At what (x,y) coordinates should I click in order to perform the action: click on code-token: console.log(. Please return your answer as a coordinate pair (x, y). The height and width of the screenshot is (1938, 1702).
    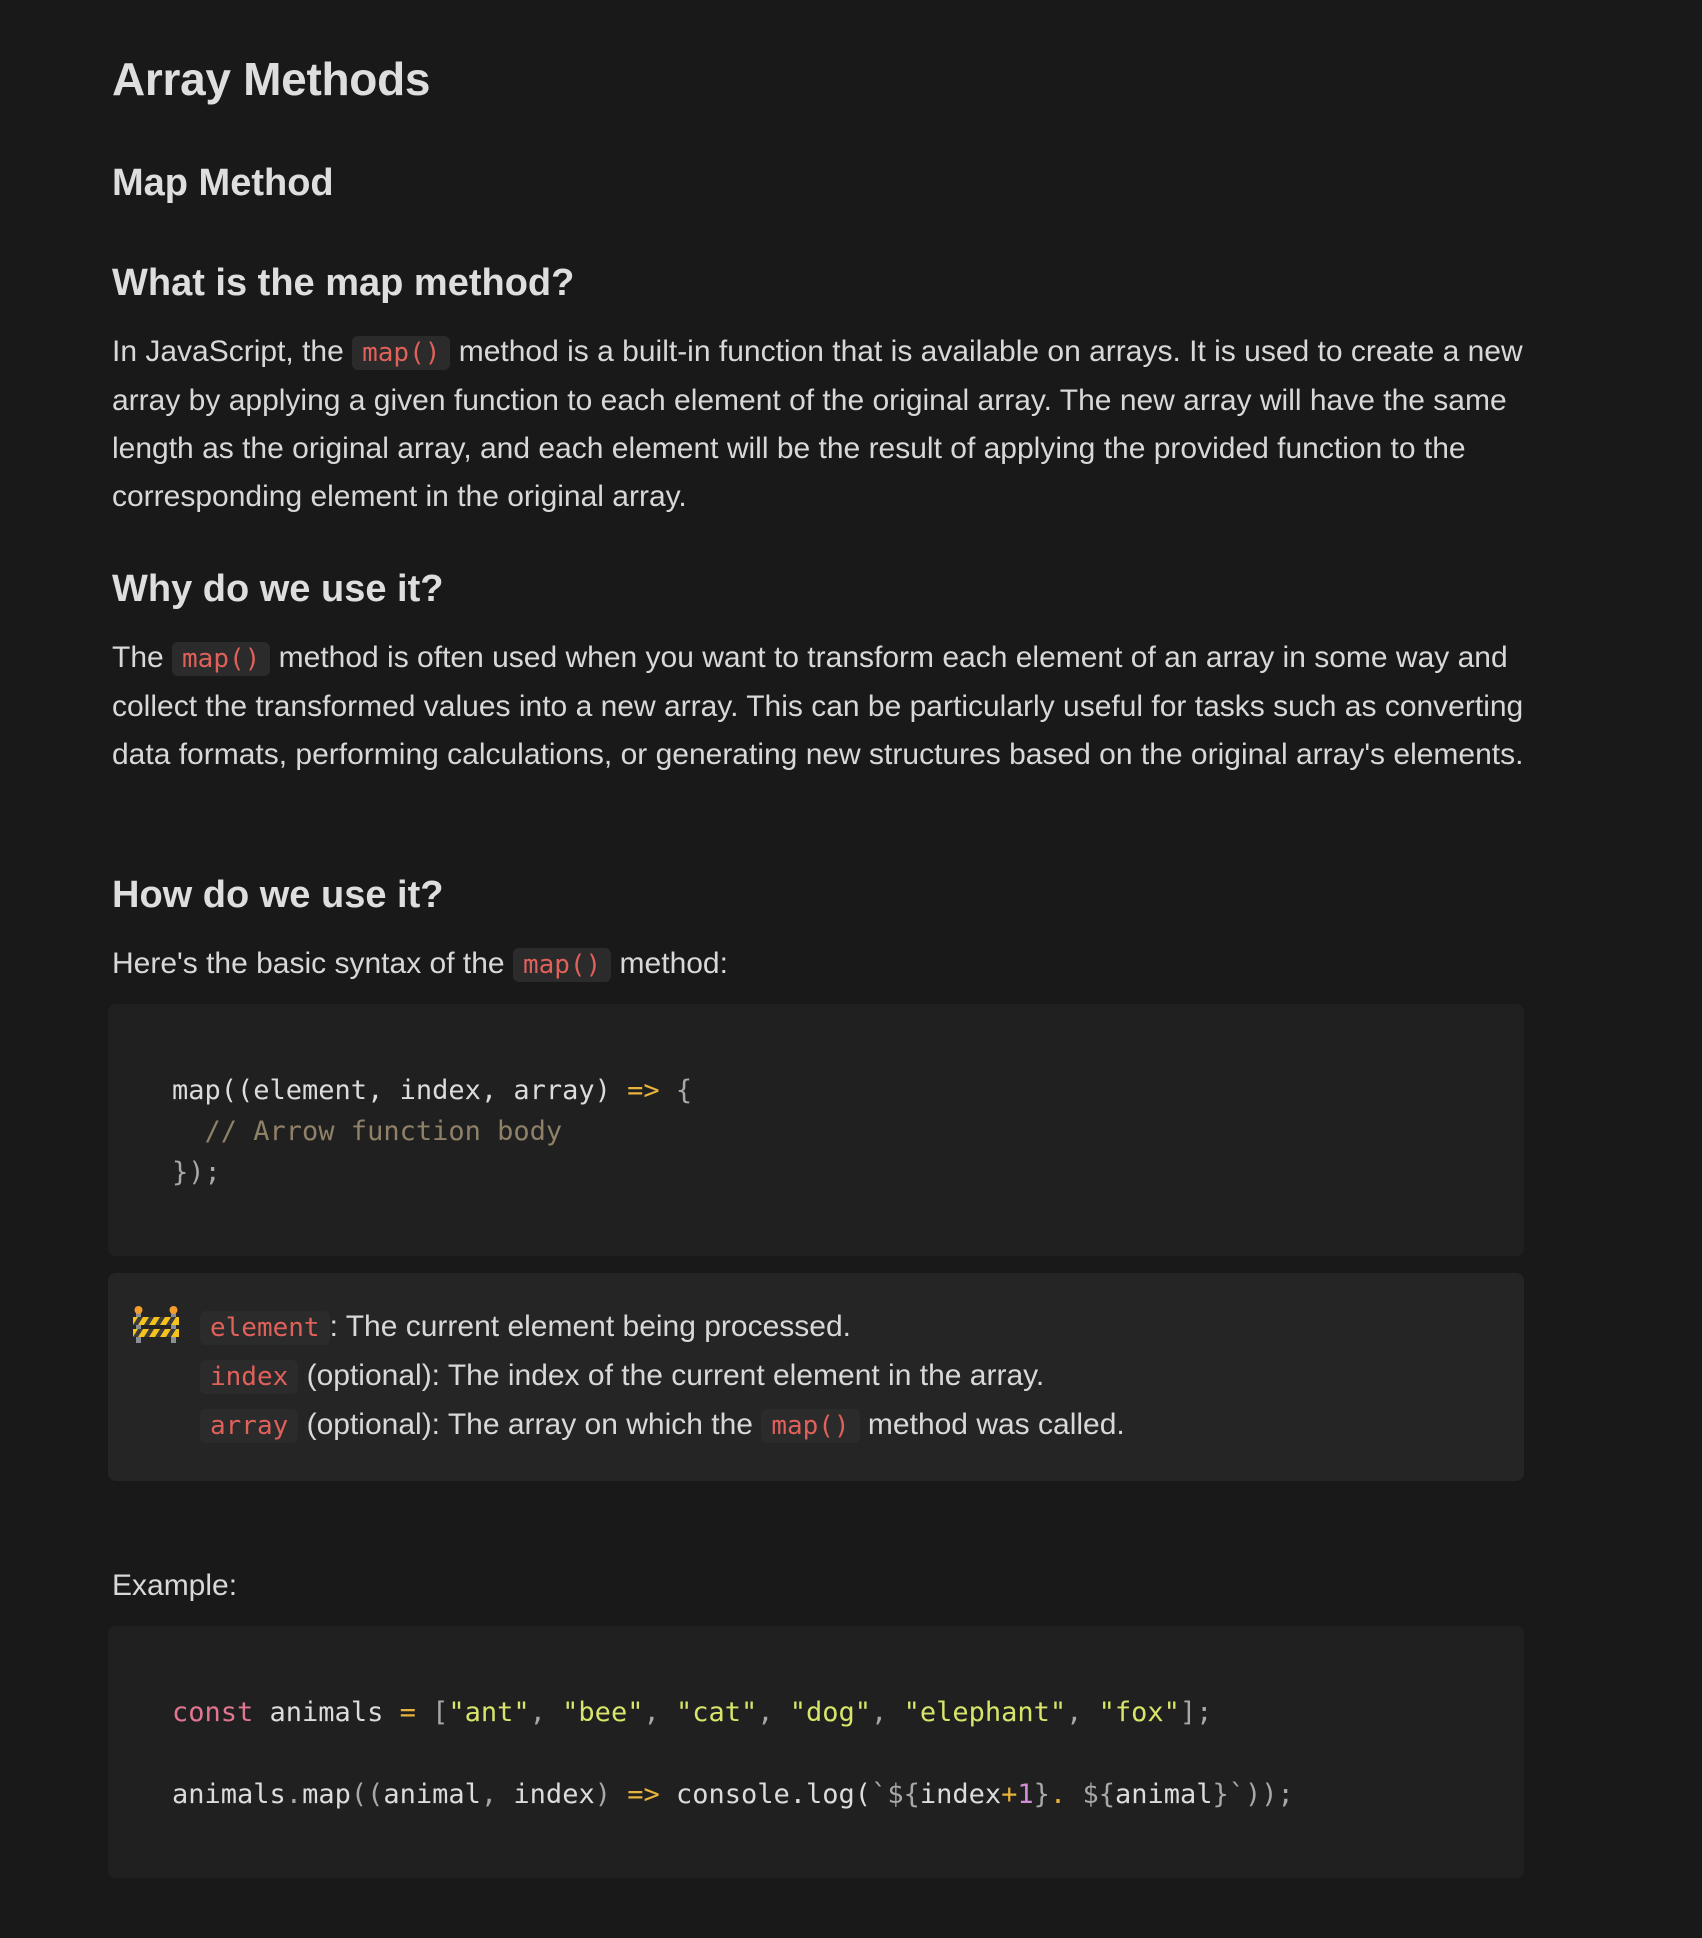
    Looking at the image, I should click on (765, 1794).